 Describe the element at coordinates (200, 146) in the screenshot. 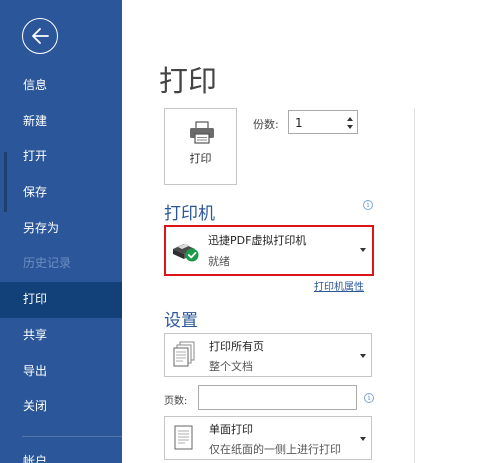

I see `print-button: 打印` at that location.